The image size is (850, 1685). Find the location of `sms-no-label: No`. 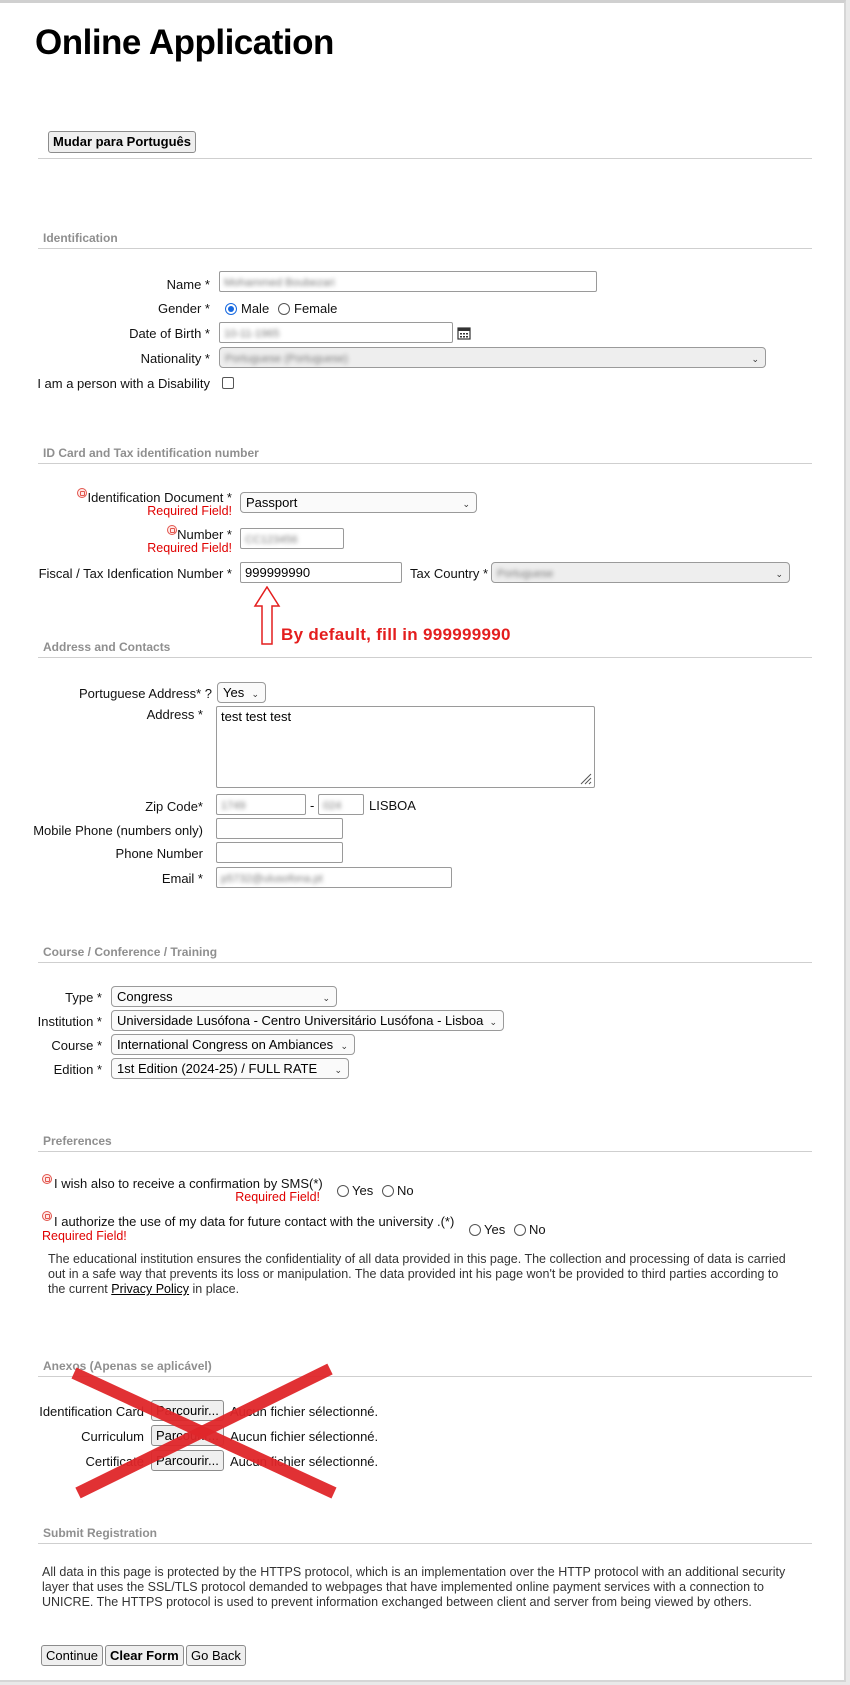

sms-no-label: No is located at coordinates (405, 1190).